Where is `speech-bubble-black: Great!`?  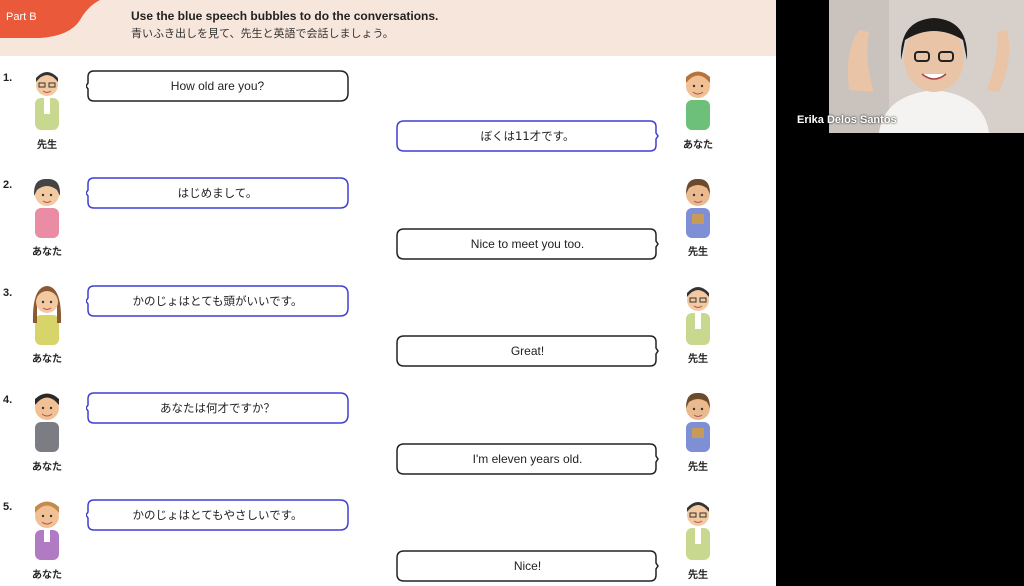
speech-bubble-black: Great! is located at coordinates (527, 351).